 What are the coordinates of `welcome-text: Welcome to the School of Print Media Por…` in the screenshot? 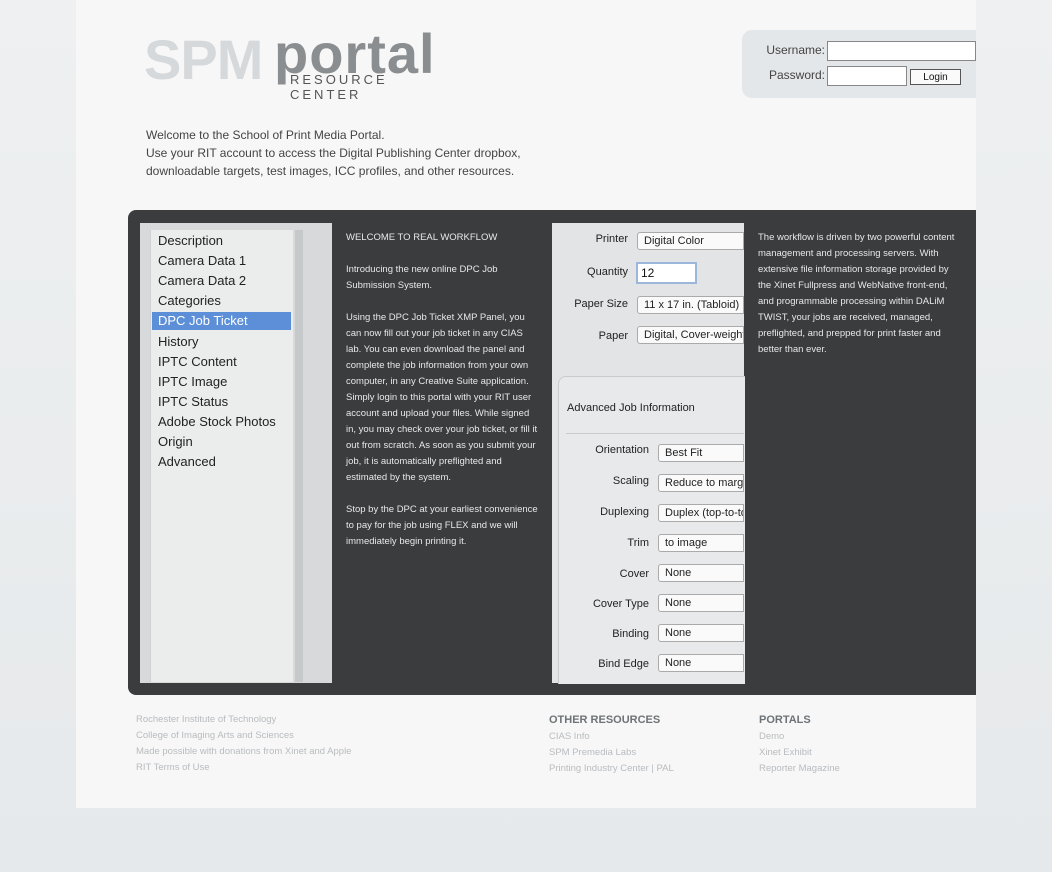 It's located at (356, 153).